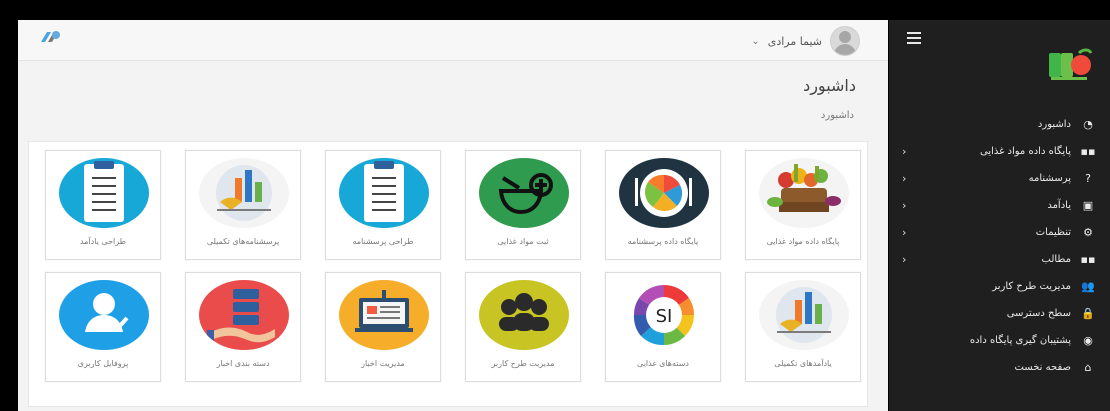 This screenshot has width=1110, height=411. What do you see at coordinates (804, 193) in the screenshot?
I see `fruits-basket-icon` at bounding box center [804, 193].